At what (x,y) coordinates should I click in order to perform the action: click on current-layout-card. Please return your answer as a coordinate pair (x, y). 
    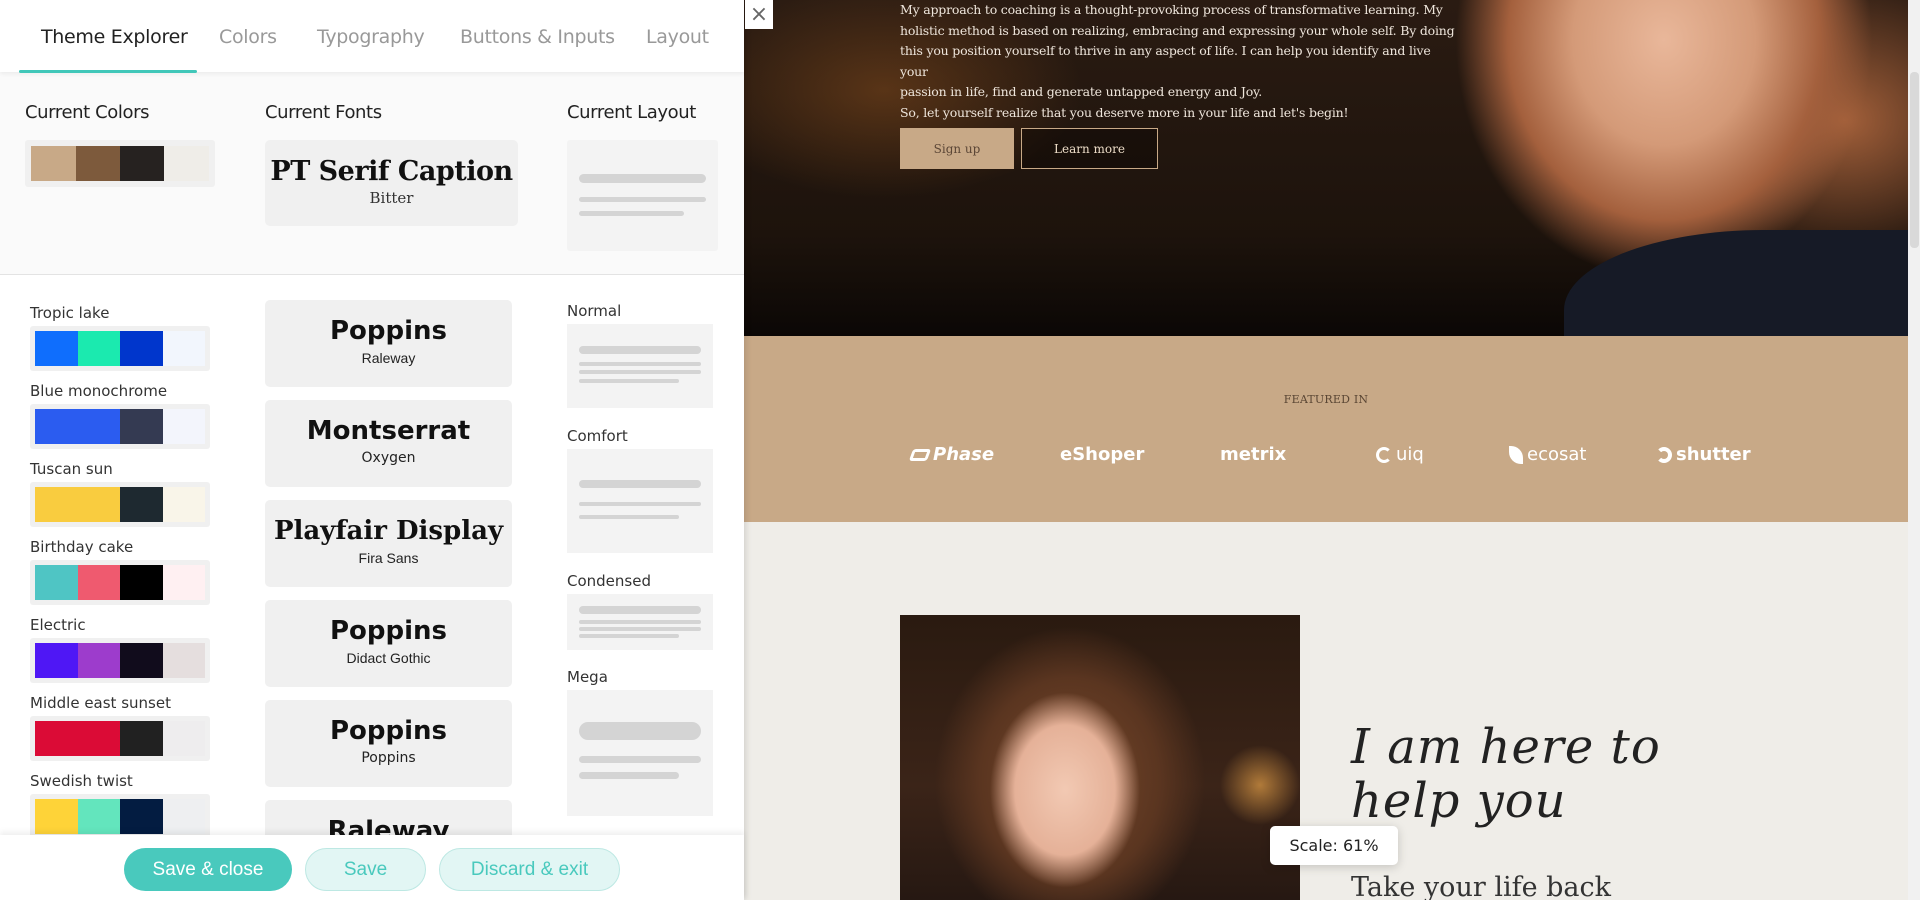
    Looking at the image, I should click on (642, 195).